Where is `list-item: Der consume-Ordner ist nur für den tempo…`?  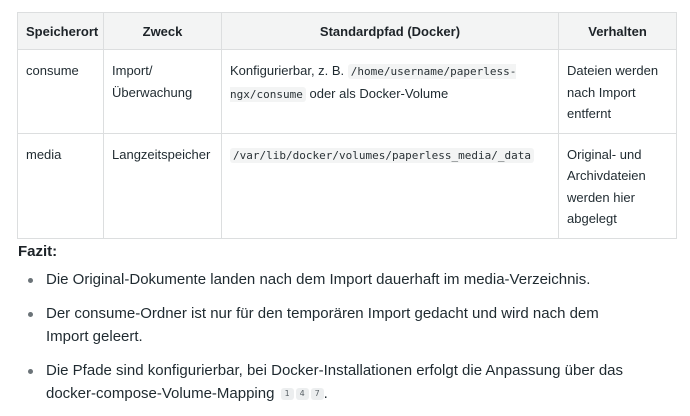 list-item: Der consume-Ordner ist nur für den tempo… is located at coordinates (340, 325).